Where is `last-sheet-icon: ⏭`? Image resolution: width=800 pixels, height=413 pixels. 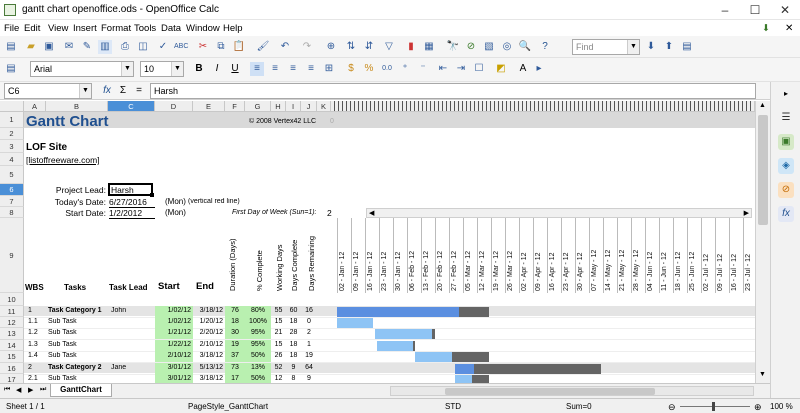
last-sheet-icon: ⏭ is located at coordinates (43, 390).